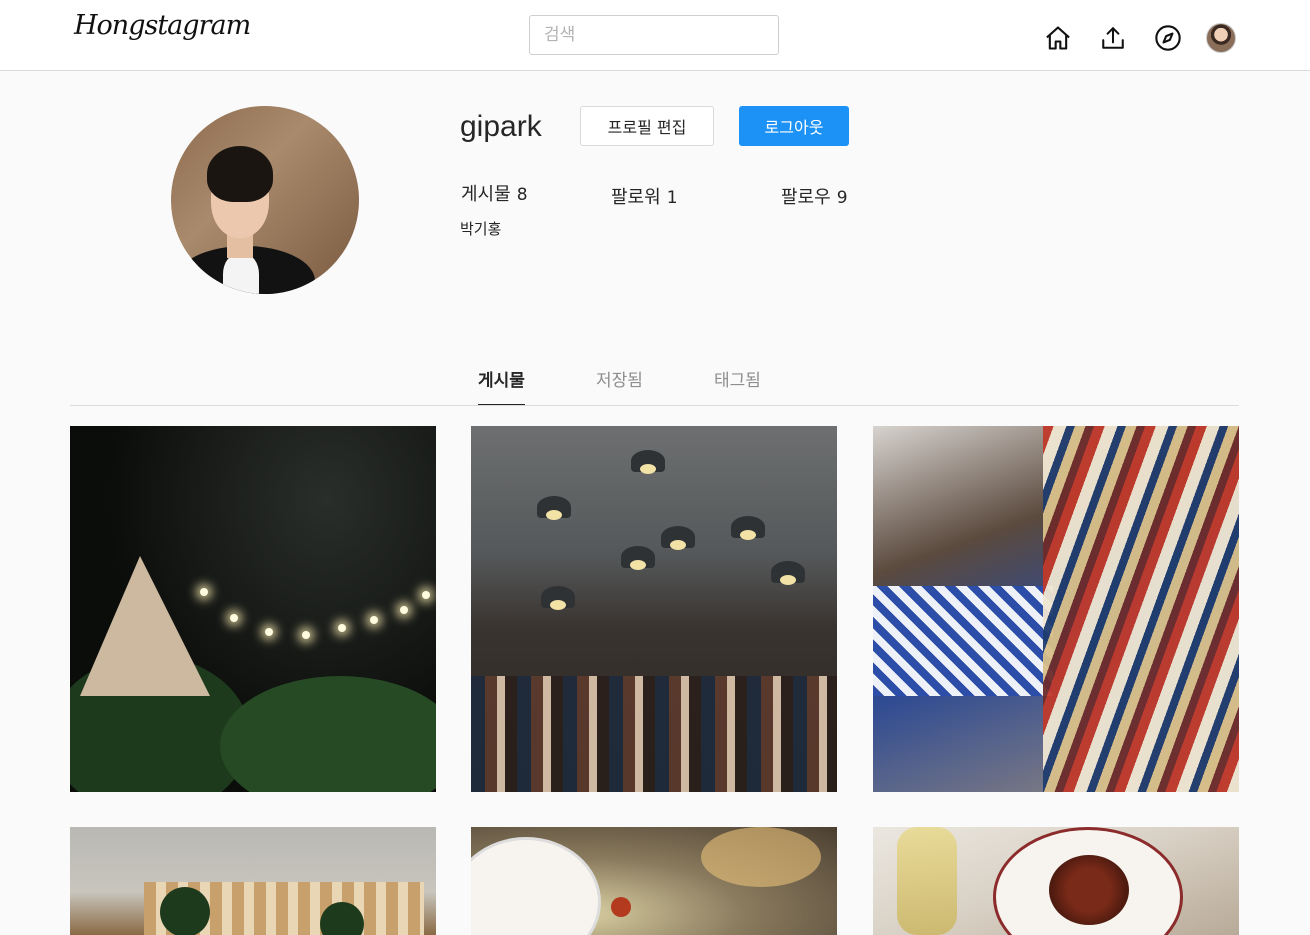  I want to click on upload-icon, so click(1113, 38).